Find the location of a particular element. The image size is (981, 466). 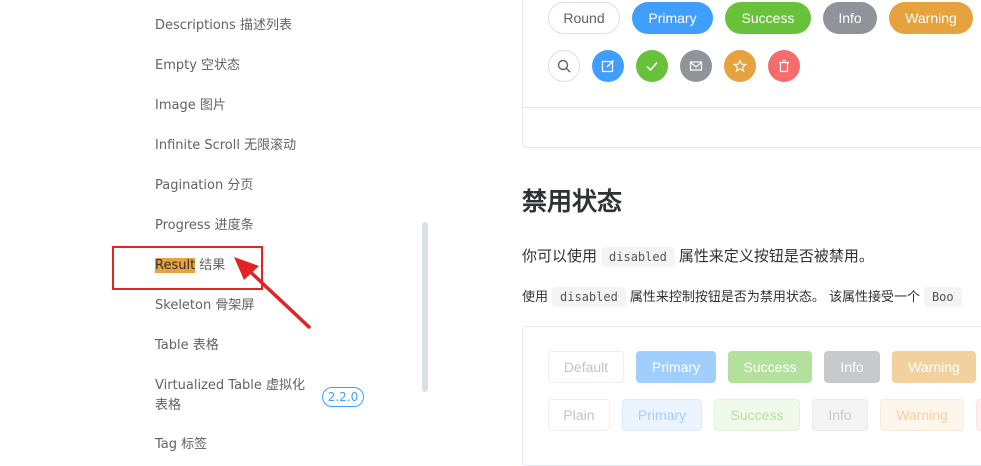

star-icon is located at coordinates (740, 66).